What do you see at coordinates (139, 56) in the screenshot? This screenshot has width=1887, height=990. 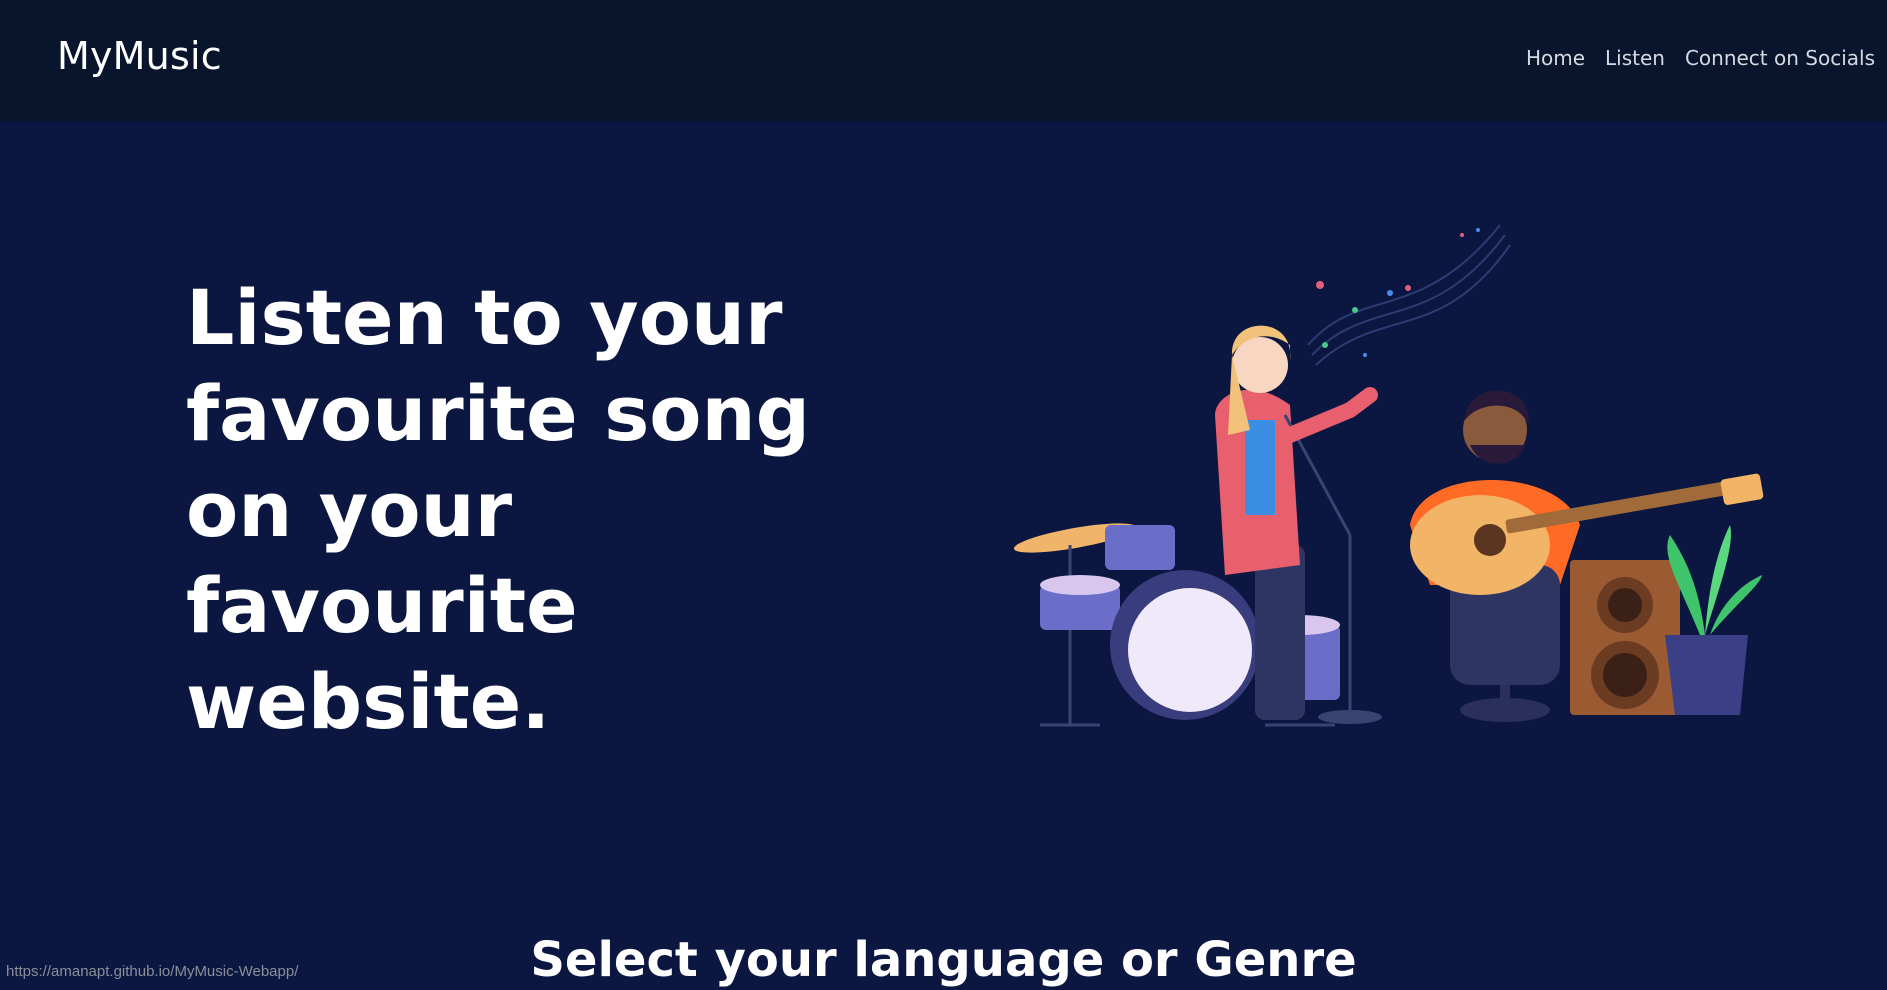 I see `brand-logo: MyMusic` at bounding box center [139, 56].